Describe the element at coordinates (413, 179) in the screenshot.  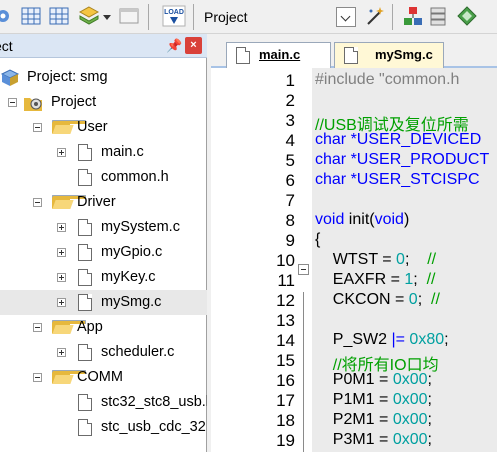
I see `code-text: *USER_STCISPC` at that location.